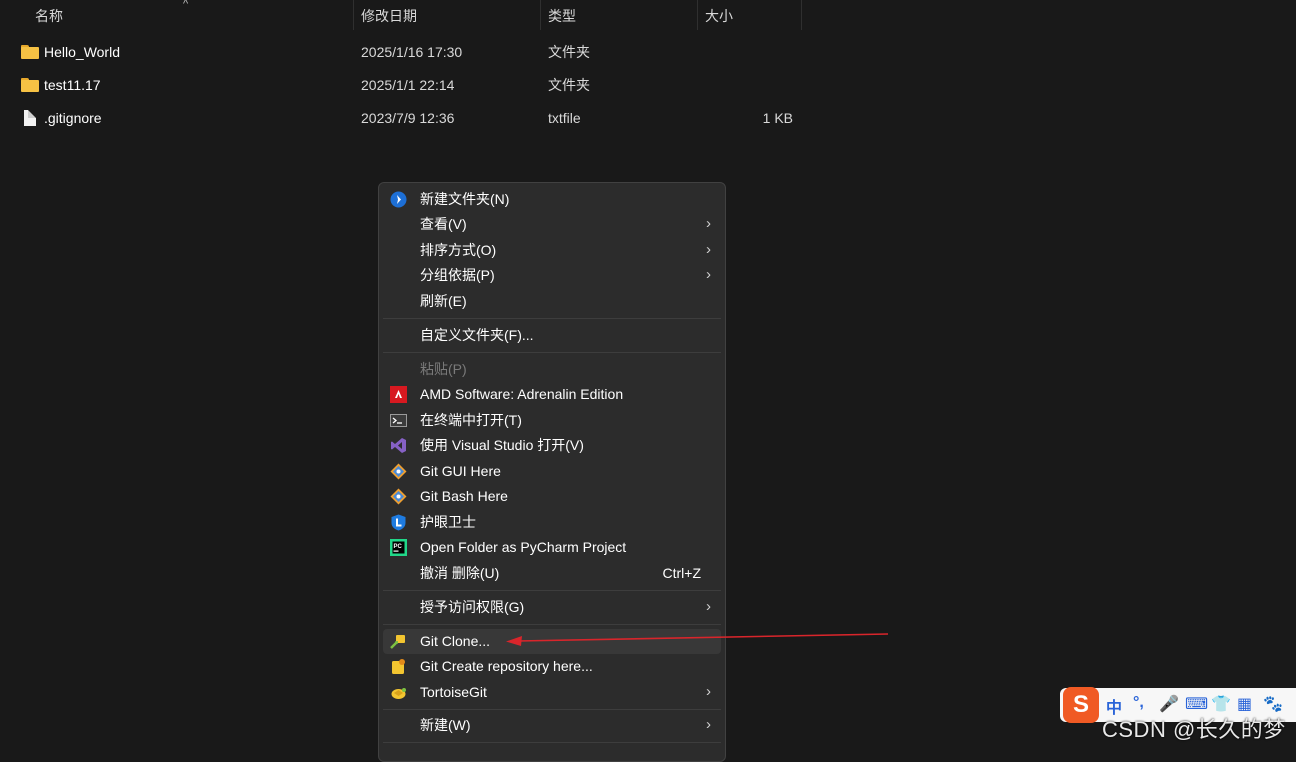 This screenshot has width=1296, height=762. What do you see at coordinates (522, 394) in the screenshot?
I see `menu-label: AMD Software: Adrenalin Edition` at bounding box center [522, 394].